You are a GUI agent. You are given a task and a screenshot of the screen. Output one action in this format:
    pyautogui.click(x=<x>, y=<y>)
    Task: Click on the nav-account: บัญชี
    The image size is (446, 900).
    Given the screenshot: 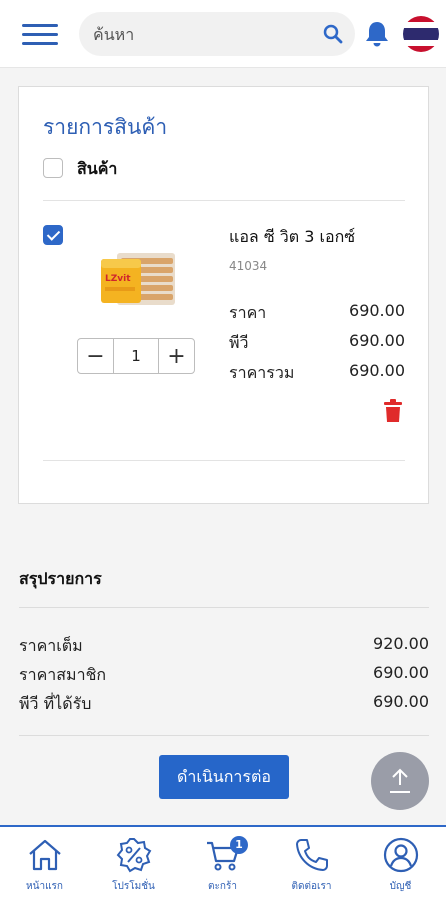 What is the action you would take?
    pyautogui.click(x=400, y=863)
    